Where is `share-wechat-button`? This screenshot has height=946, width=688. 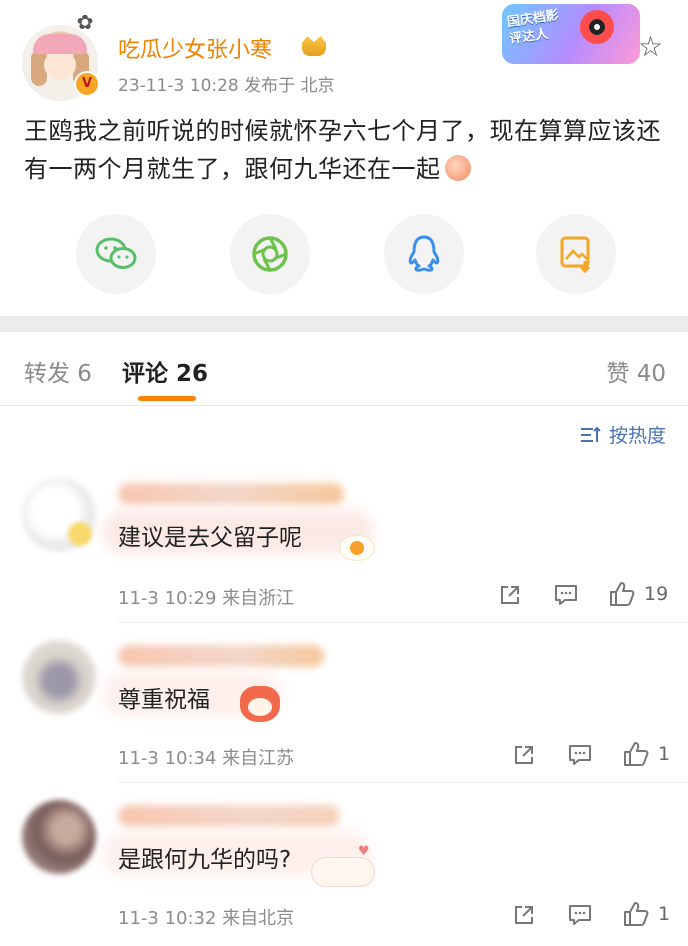
share-wechat-button is located at coordinates (116, 254).